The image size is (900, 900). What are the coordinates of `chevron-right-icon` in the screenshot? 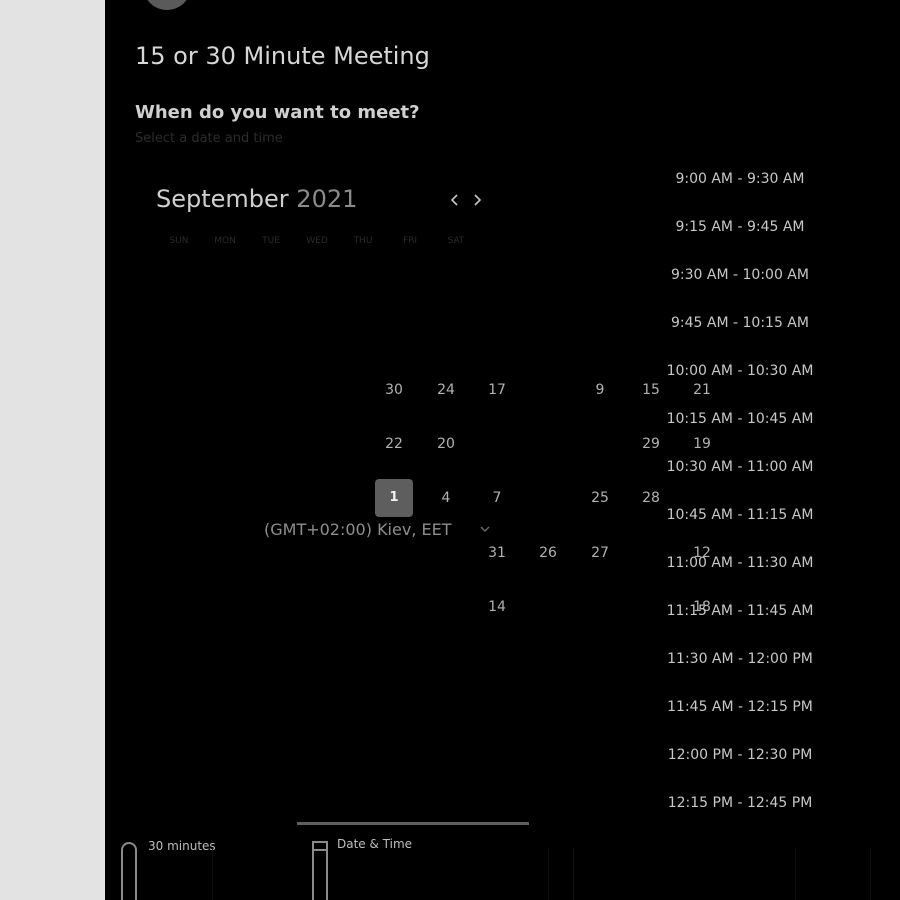 It's located at (478, 200).